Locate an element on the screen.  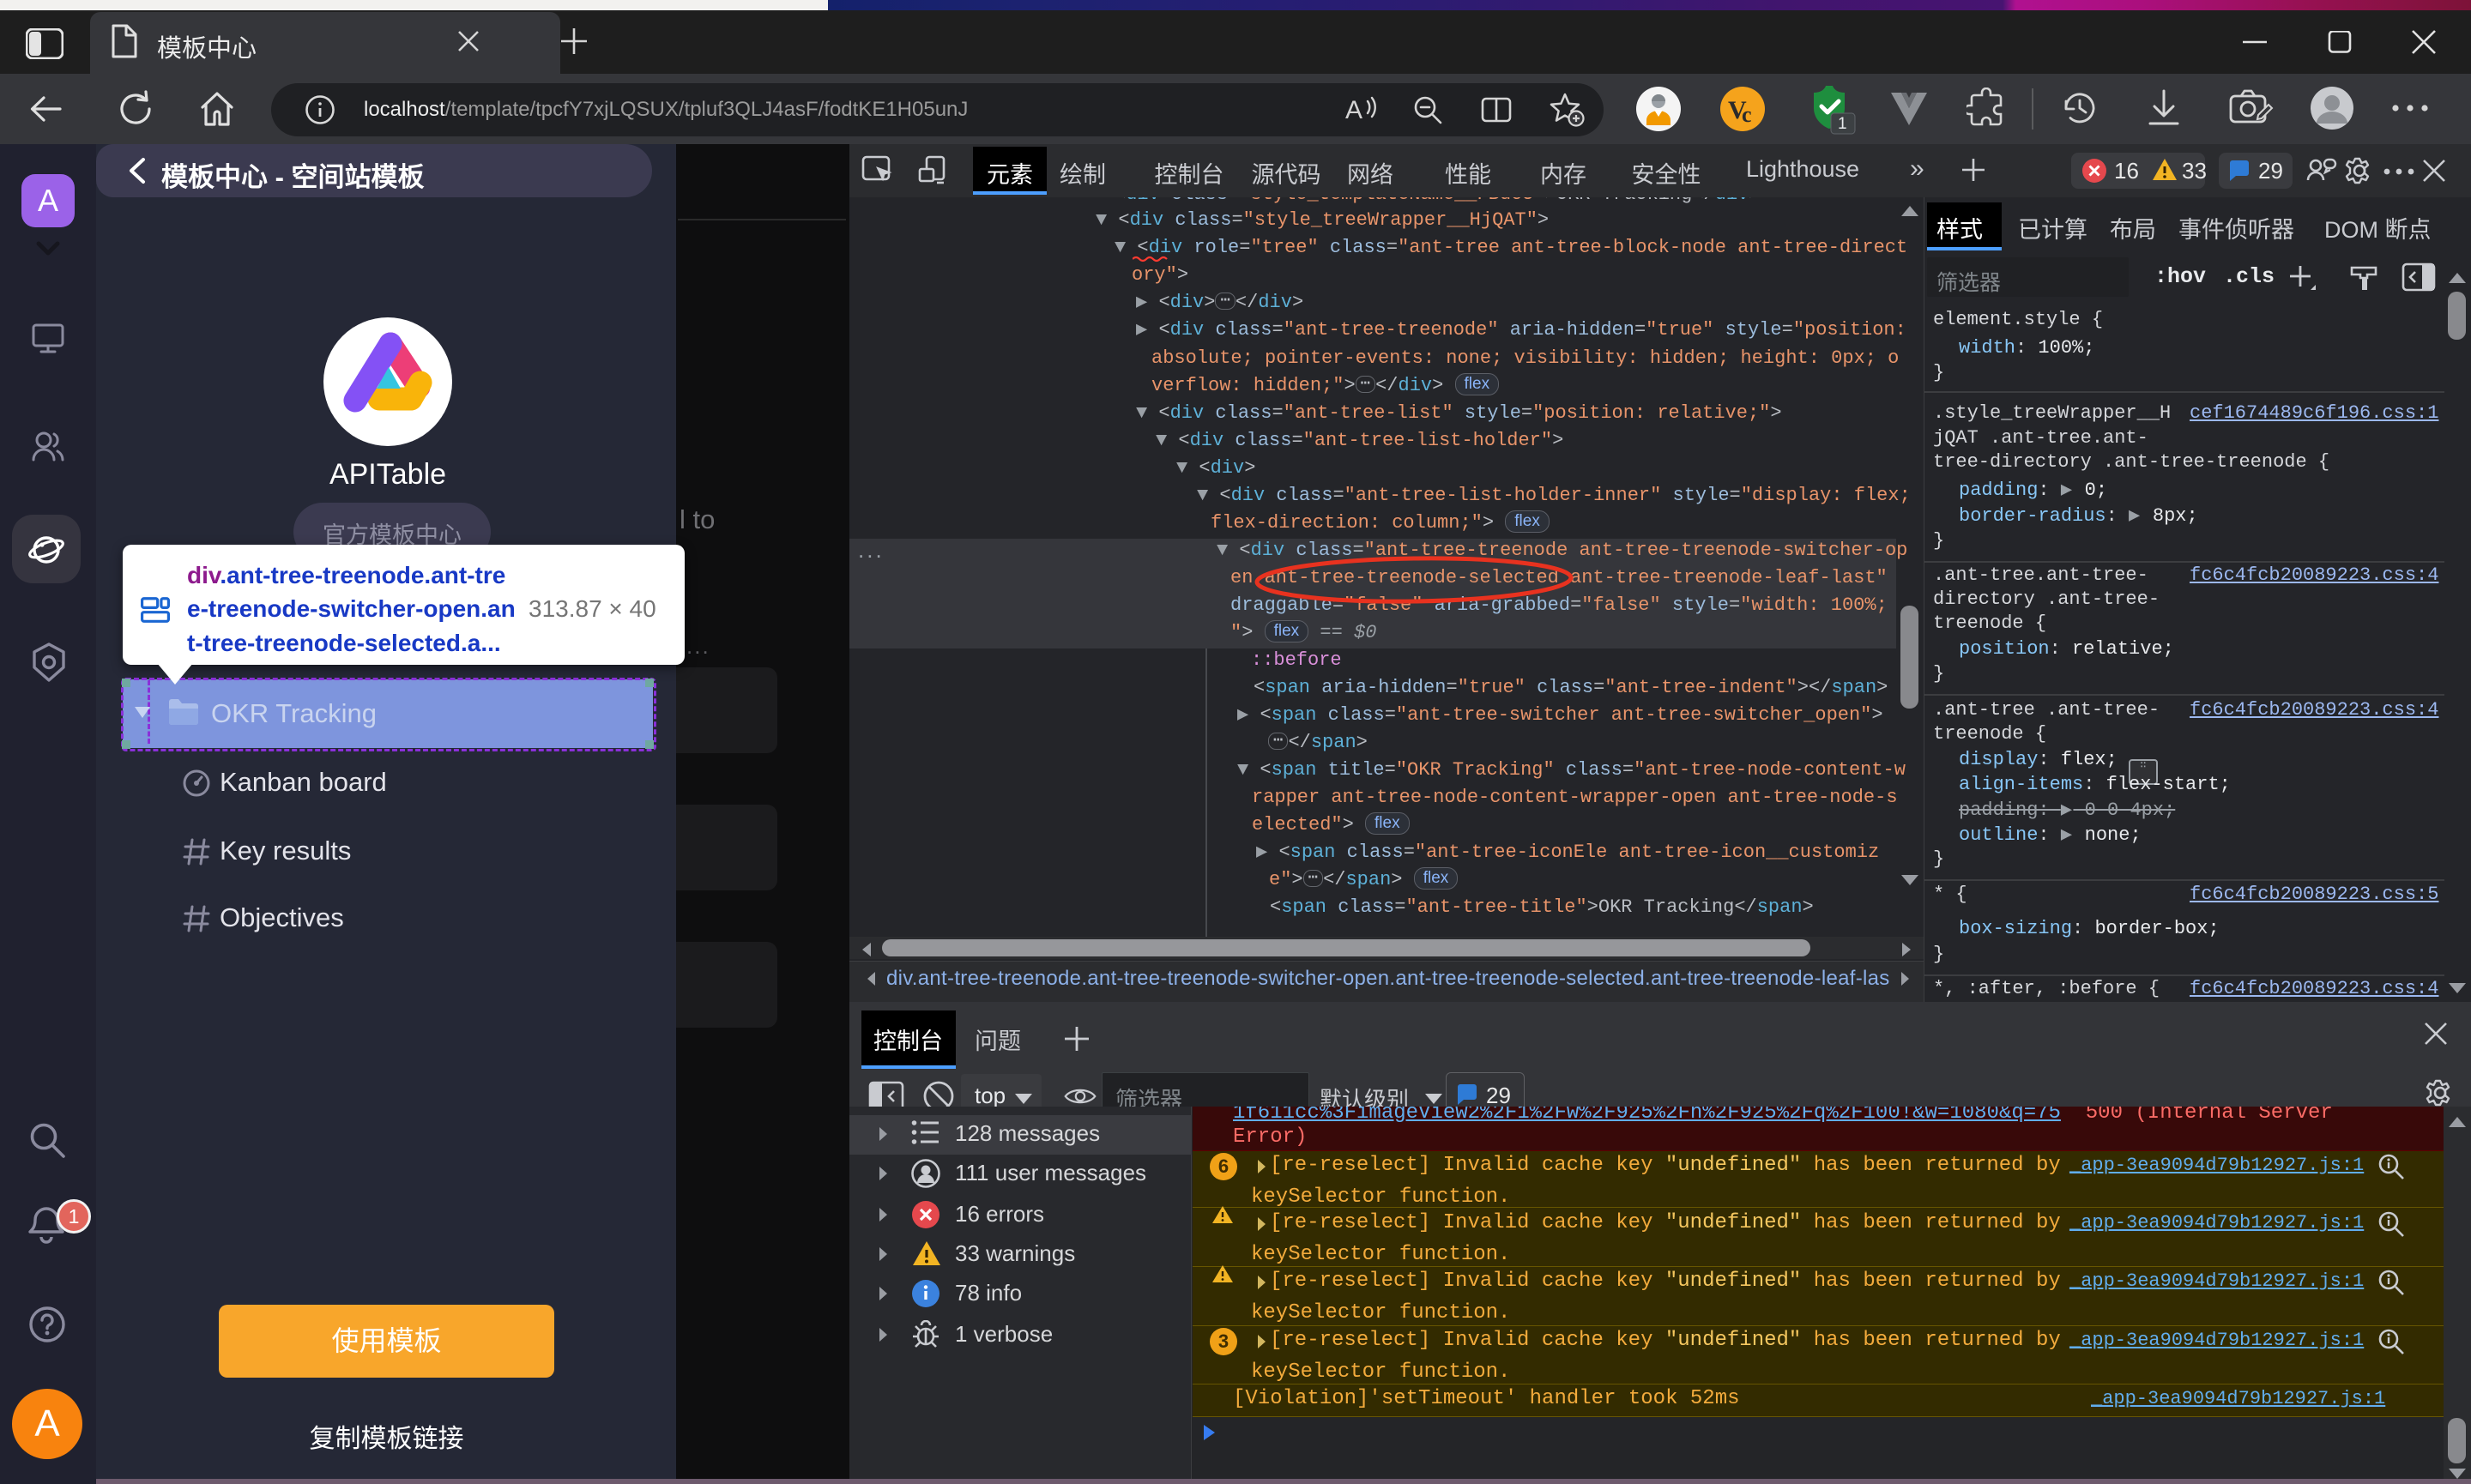
svg-text: 1 is located at coordinates (1842, 124).